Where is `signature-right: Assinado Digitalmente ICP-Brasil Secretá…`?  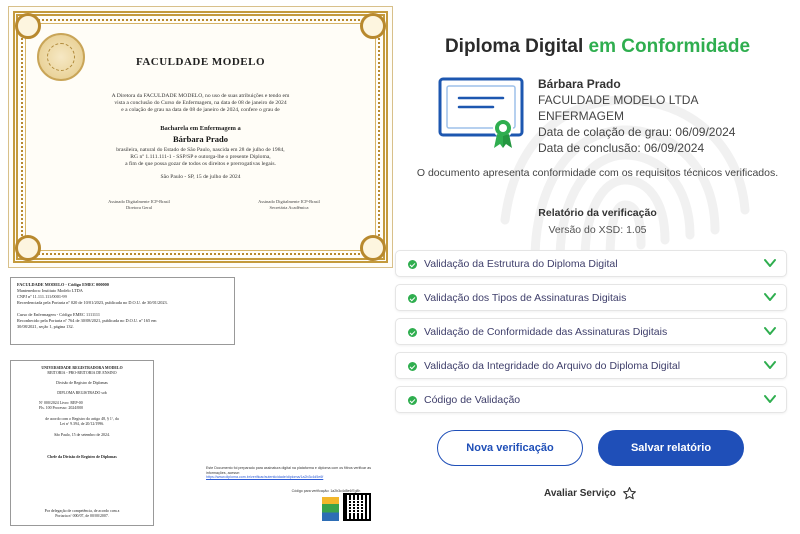 signature-right: Assinado Digitalmente ICP-Brasil Secretá… is located at coordinates (289, 204).